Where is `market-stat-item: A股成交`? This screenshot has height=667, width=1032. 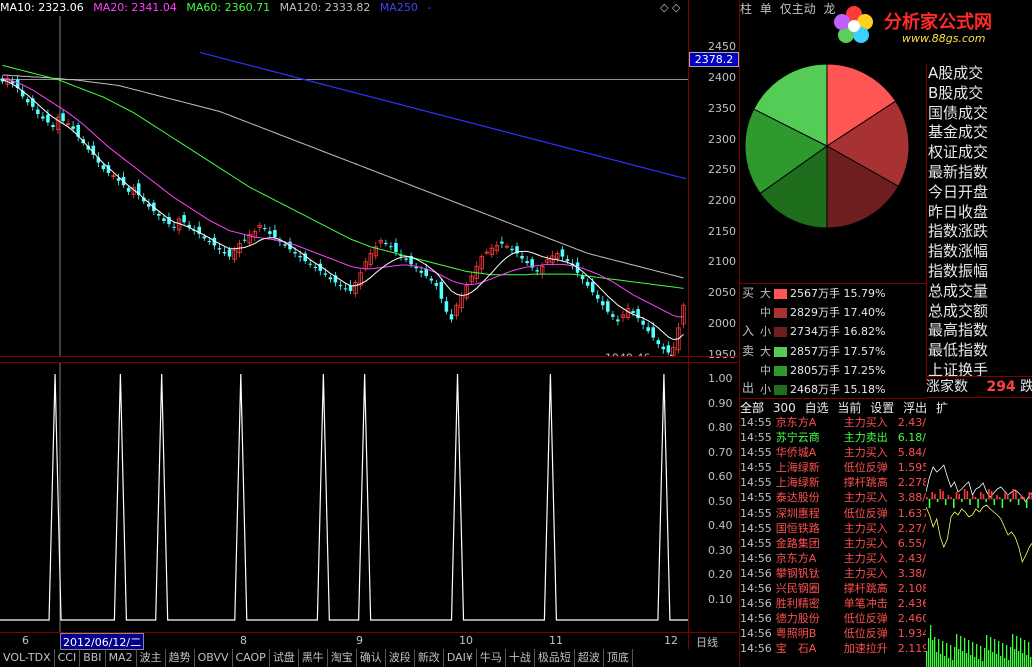 market-stat-item: A股成交 is located at coordinates (979, 74).